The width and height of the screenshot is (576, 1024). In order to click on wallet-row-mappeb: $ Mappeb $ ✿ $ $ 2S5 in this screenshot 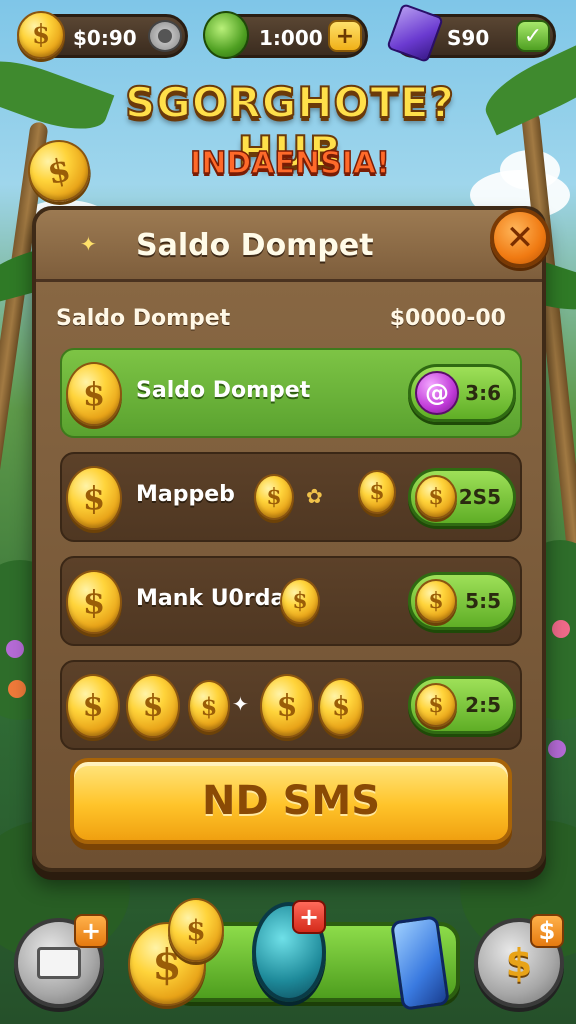, I will do `click(291, 497)`.